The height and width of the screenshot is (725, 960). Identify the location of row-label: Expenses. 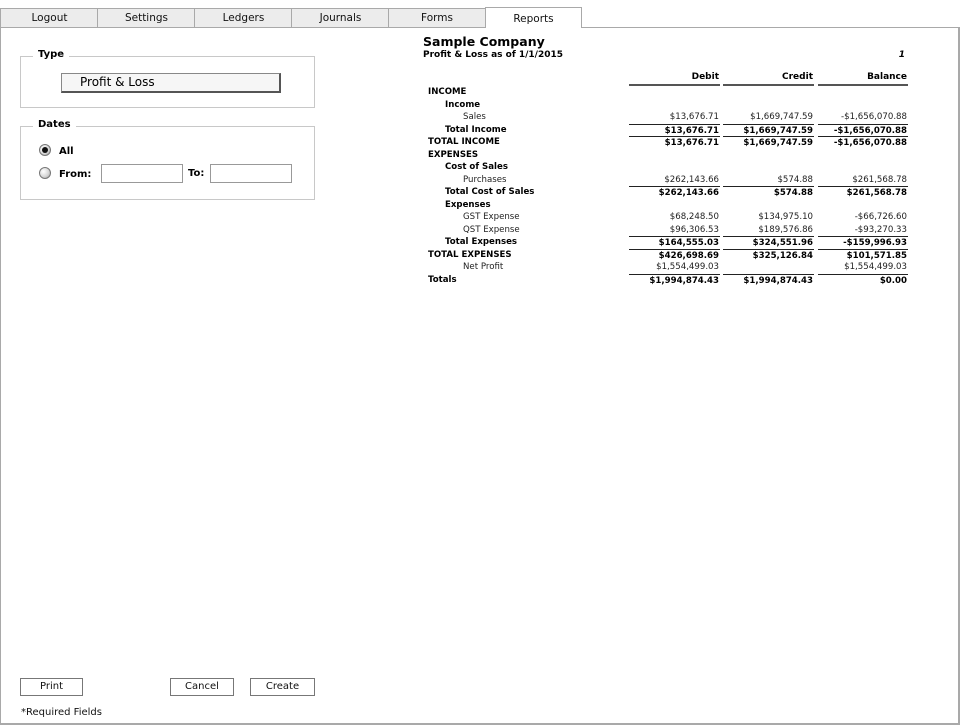
(468, 204).